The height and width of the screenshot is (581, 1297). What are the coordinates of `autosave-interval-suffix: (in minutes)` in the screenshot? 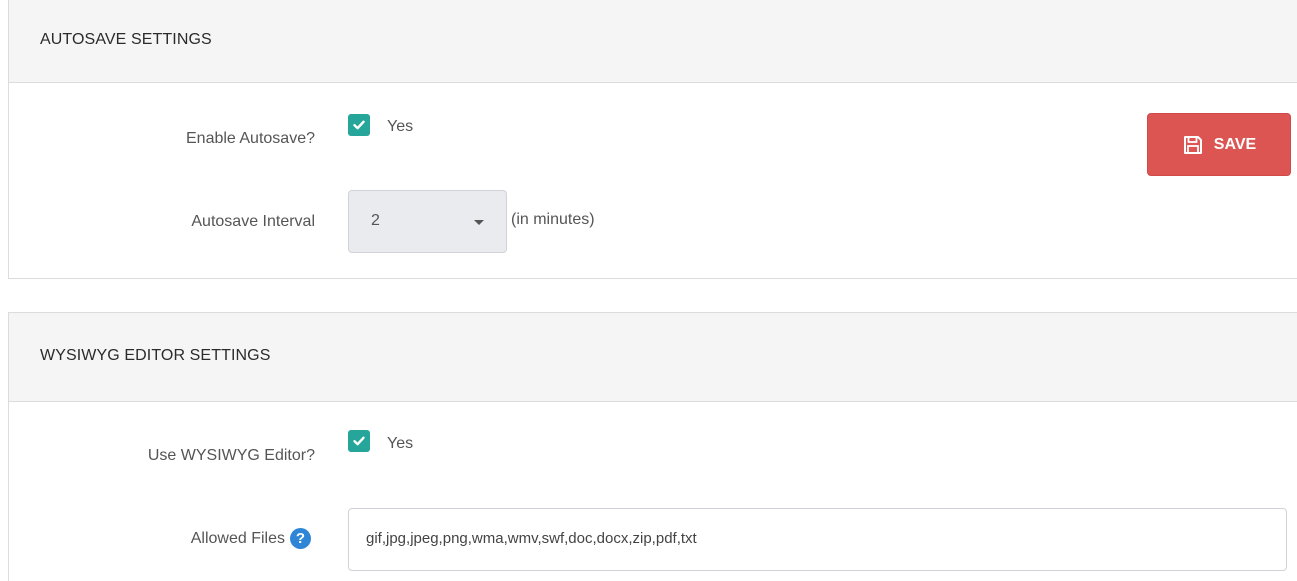 It's located at (553, 219).